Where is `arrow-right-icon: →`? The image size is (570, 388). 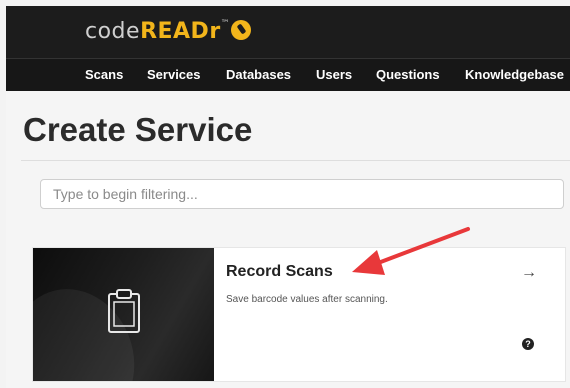
arrow-right-icon: → is located at coordinates (529, 273).